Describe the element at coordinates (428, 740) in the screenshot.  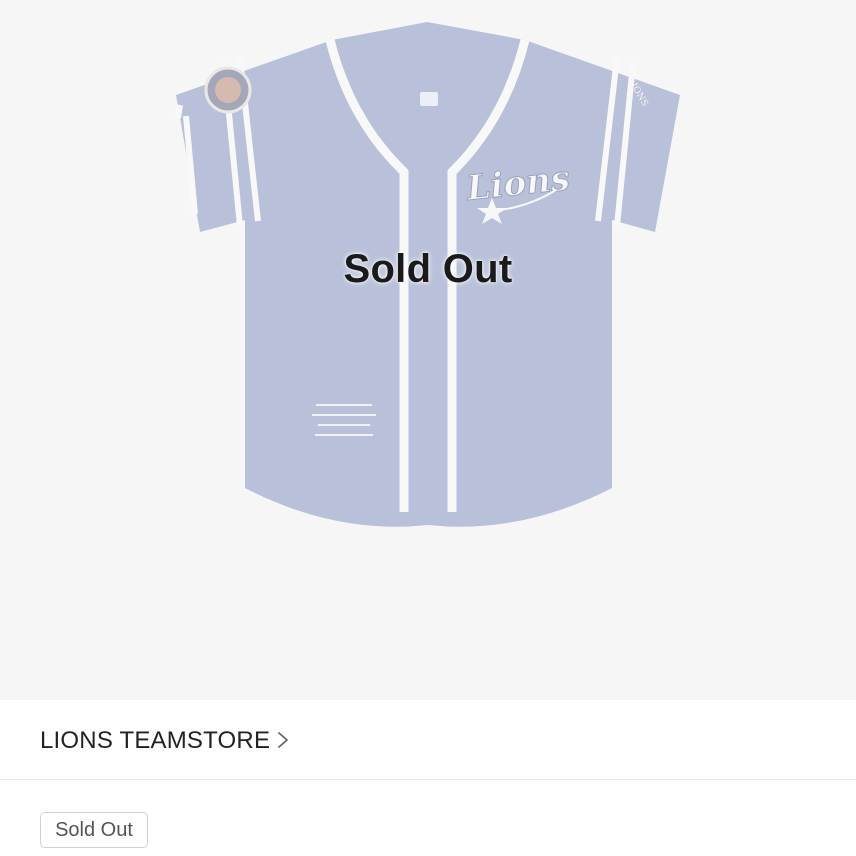
I see `store-link: LIONS TEAMSTORE` at that location.